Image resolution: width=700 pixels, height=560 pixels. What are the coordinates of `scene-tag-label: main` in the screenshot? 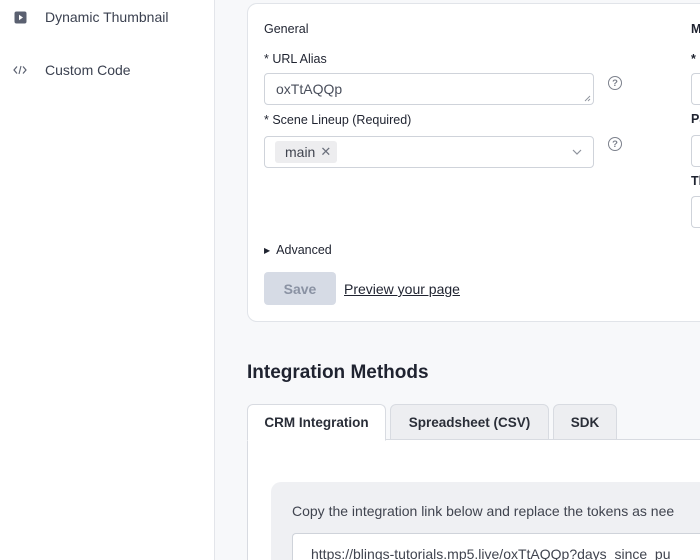 It's located at (300, 152).